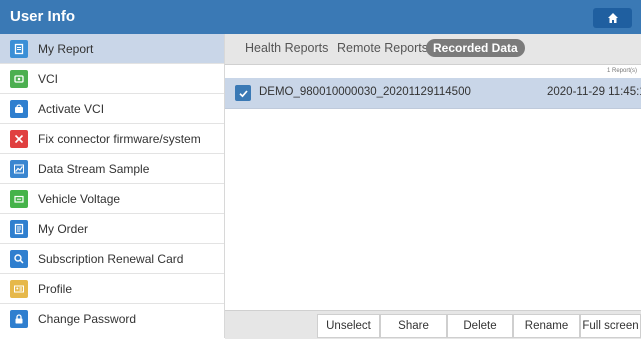  What do you see at coordinates (112, 79) in the screenshot?
I see `sidebar-item-vci: VCI` at bounding box center [112, 79].